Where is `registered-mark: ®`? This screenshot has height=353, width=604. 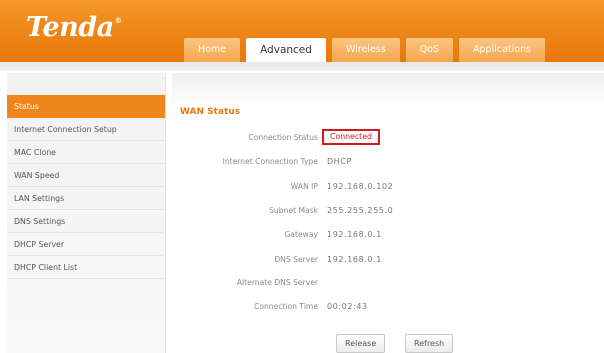
registered-mark: ® is located at coordinates (118, 20).